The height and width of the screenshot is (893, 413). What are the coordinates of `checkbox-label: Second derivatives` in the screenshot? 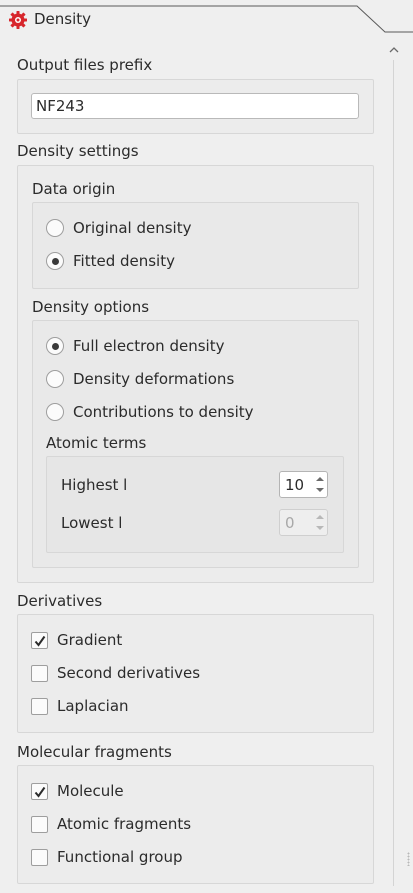 It's located at (129, 673).